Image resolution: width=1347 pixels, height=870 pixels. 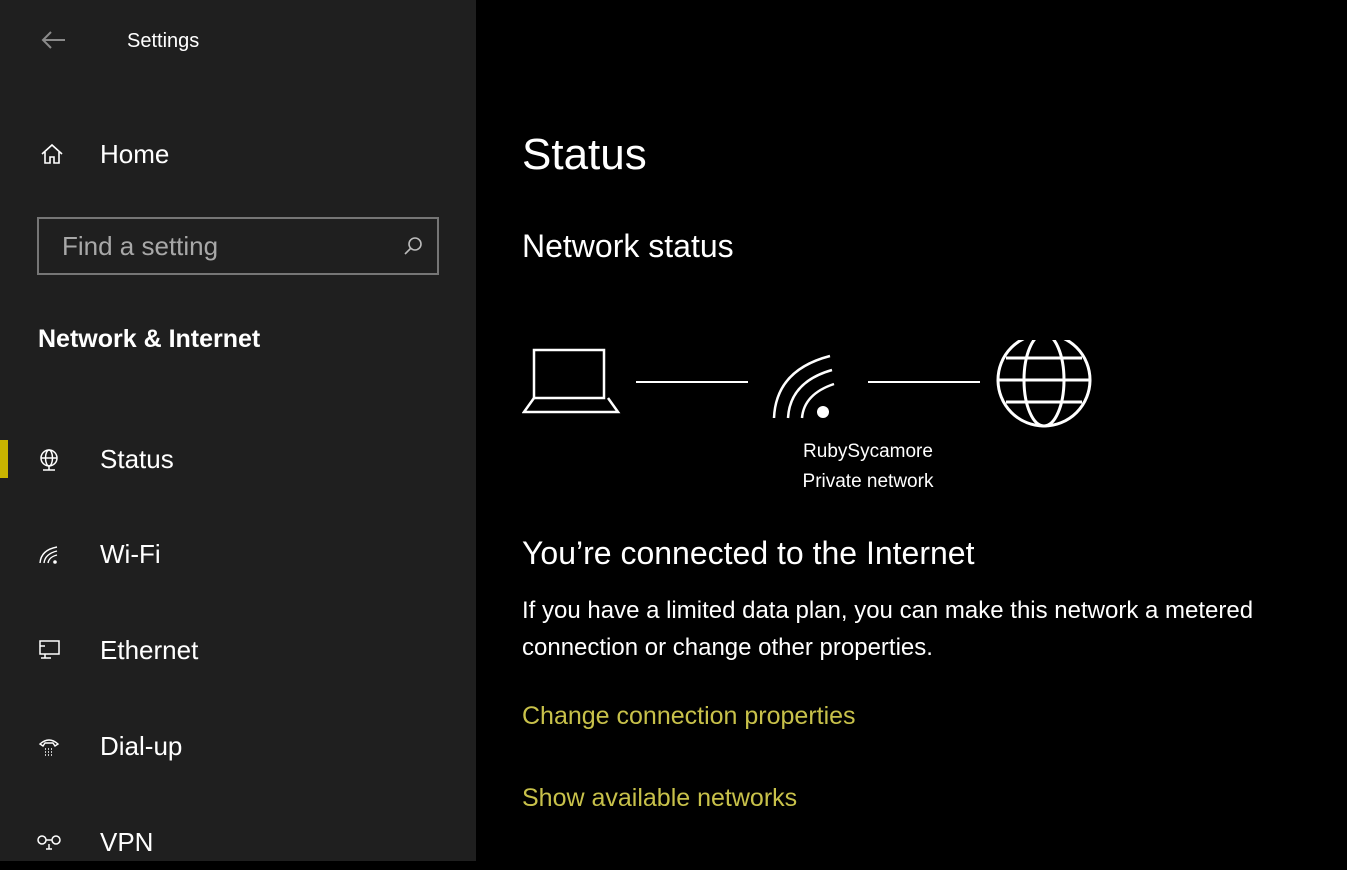 I want to click on network-diagram: RubySycamore Private network, so click(x=821, y=416).